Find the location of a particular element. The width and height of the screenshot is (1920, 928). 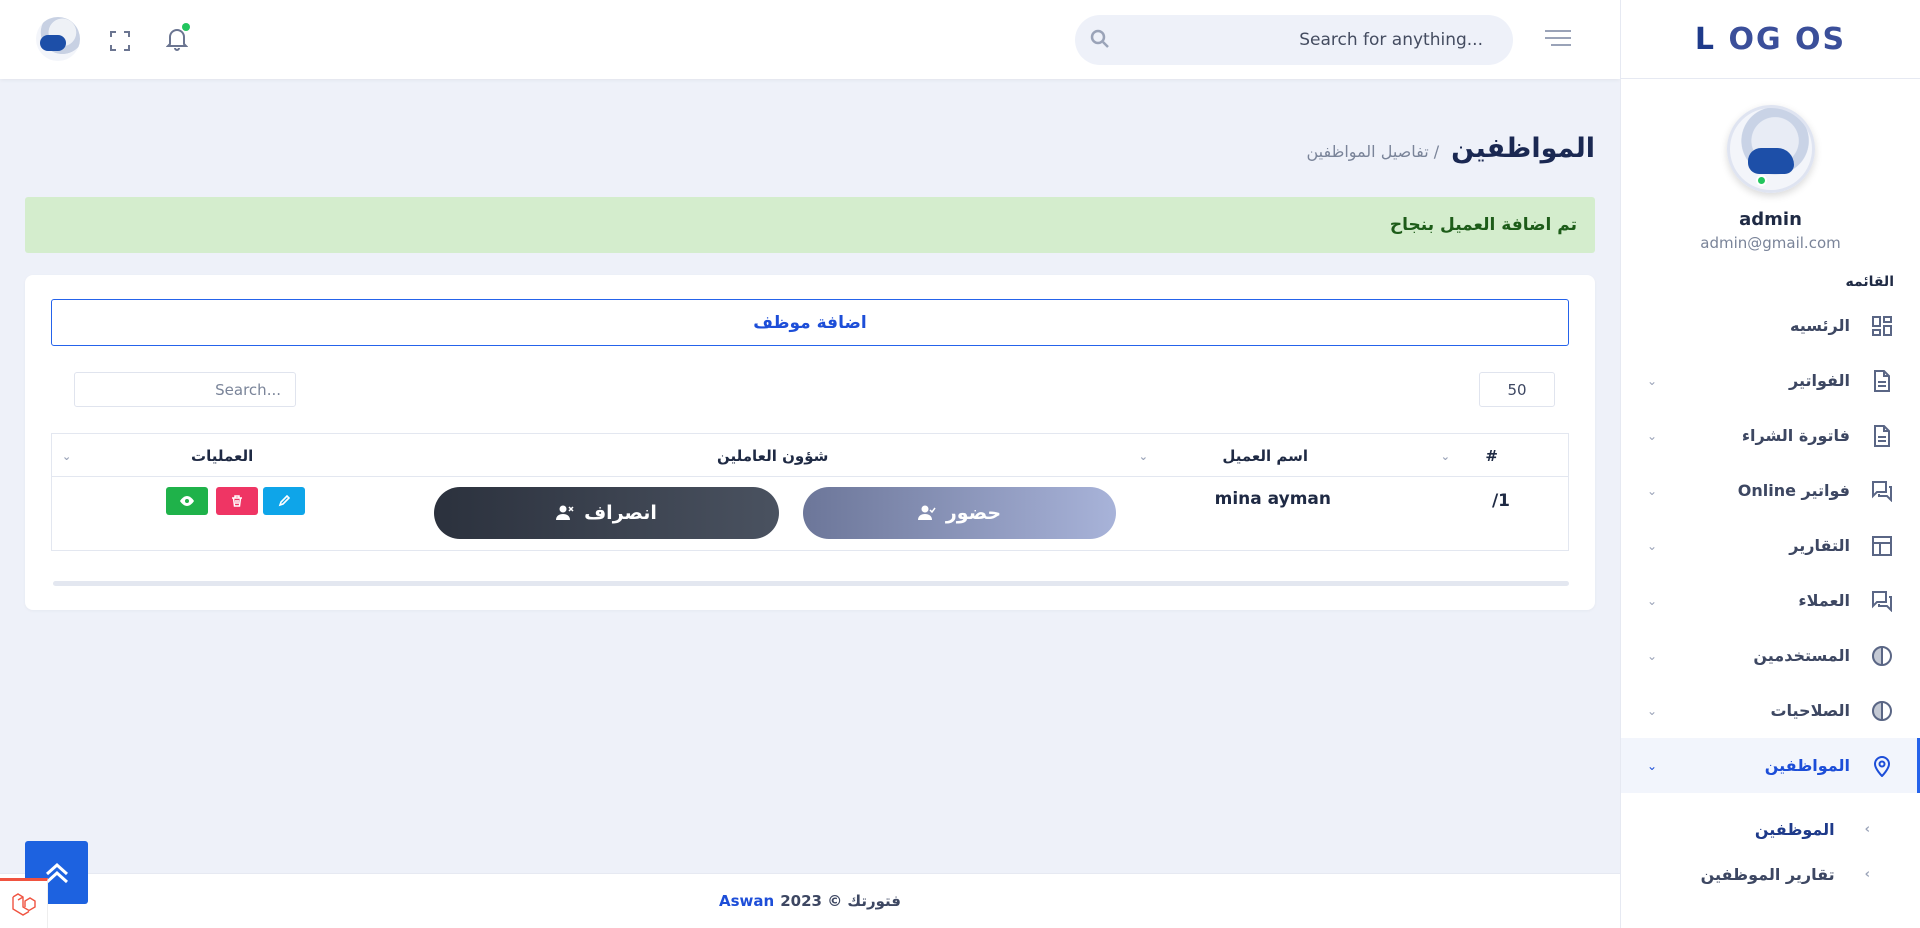

location-pin-icon is located at coordinates (1882, 766).